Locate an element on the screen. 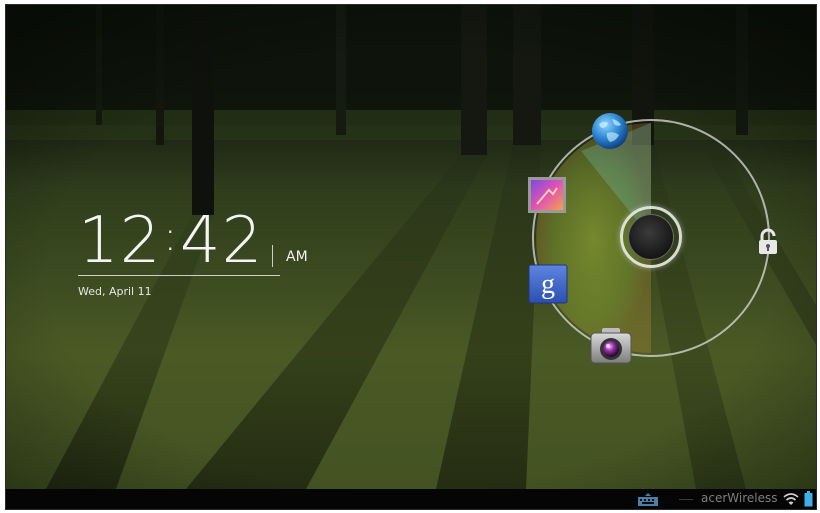 The width and height of the screenshot is (820, 513). browser-target is located at coordinates (610, 131).